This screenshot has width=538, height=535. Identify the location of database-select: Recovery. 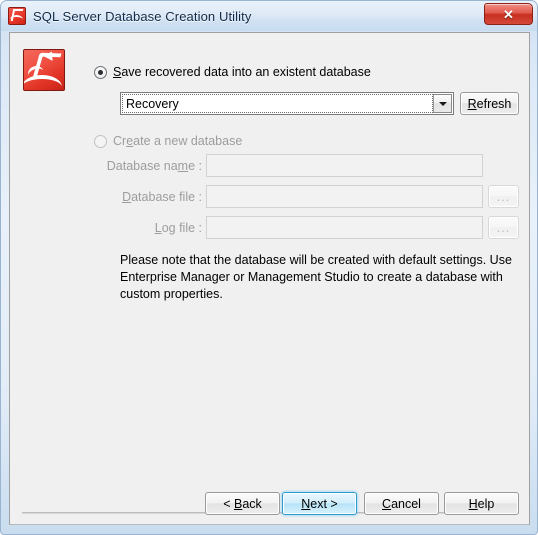
(287, 103).